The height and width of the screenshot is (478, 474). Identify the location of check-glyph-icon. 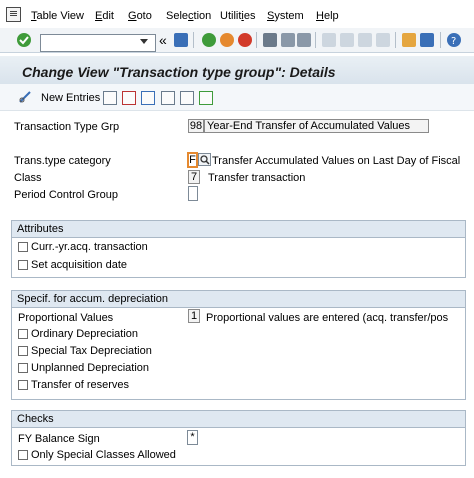
(24, 40).